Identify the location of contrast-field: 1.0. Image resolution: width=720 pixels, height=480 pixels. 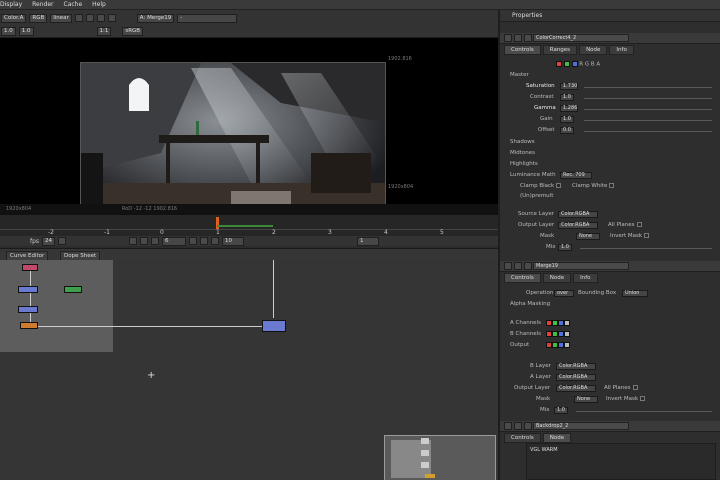
(567, 97).